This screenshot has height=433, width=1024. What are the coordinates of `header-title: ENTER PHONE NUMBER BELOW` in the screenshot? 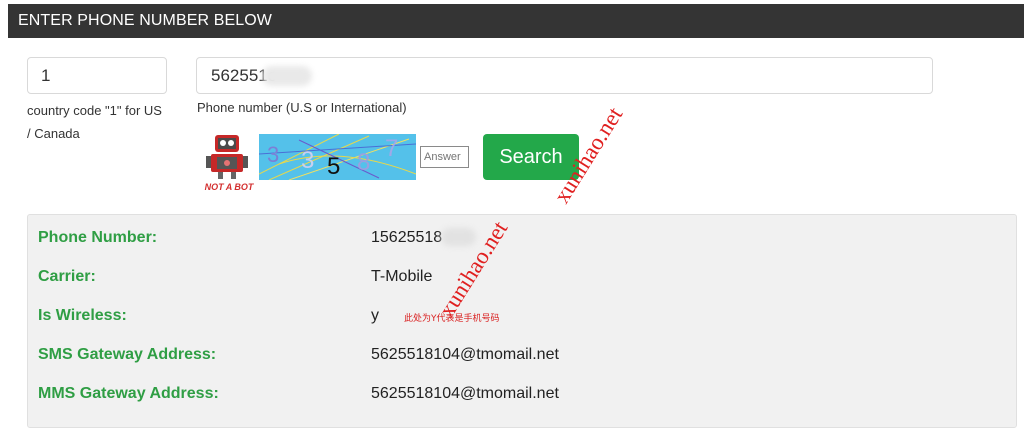 It's located at (145, 20).